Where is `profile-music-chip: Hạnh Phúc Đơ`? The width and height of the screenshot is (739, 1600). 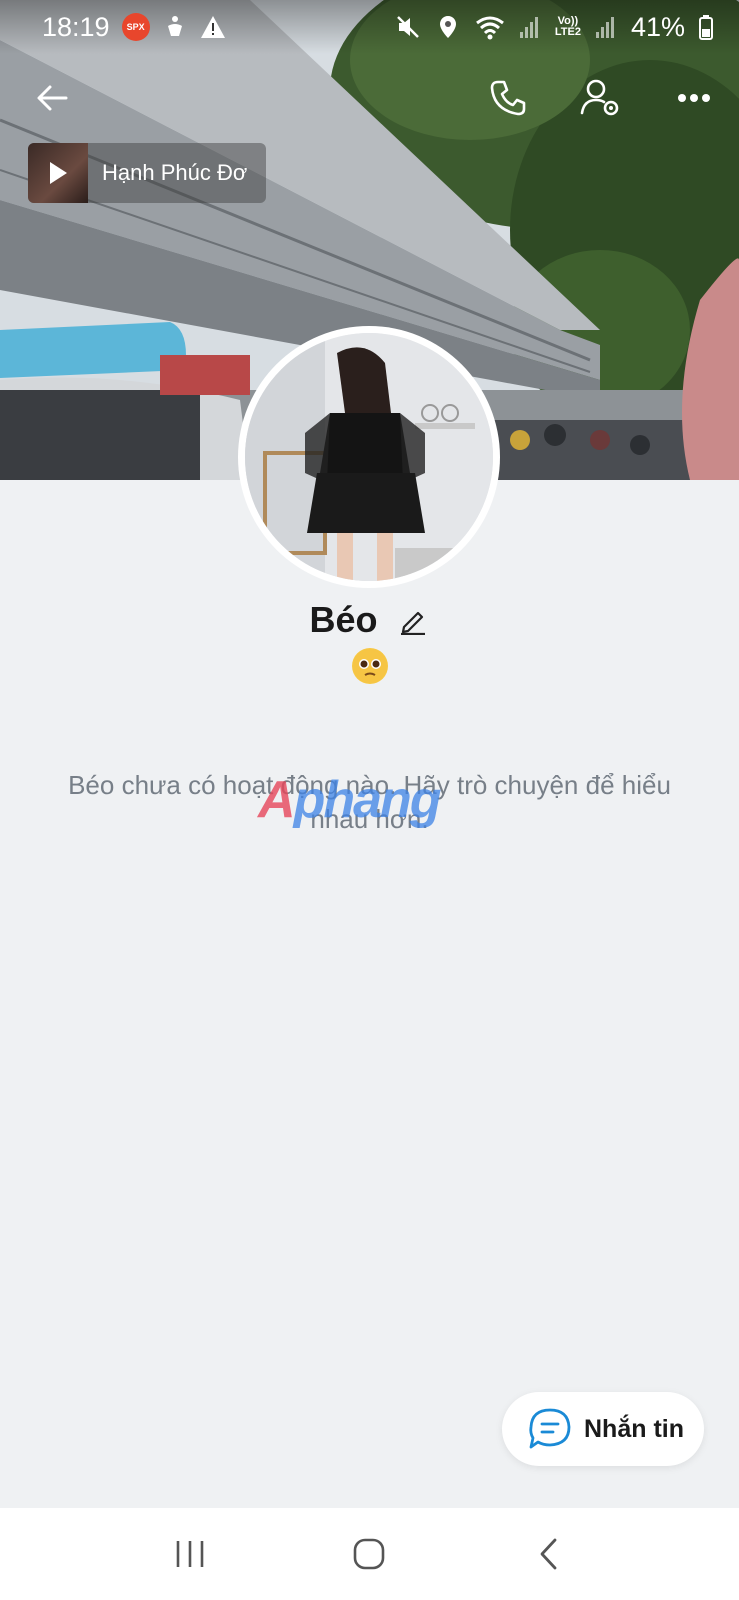 profile-music-chip: Hạnh Phúc Đơ is located at coordinates (147, 173).